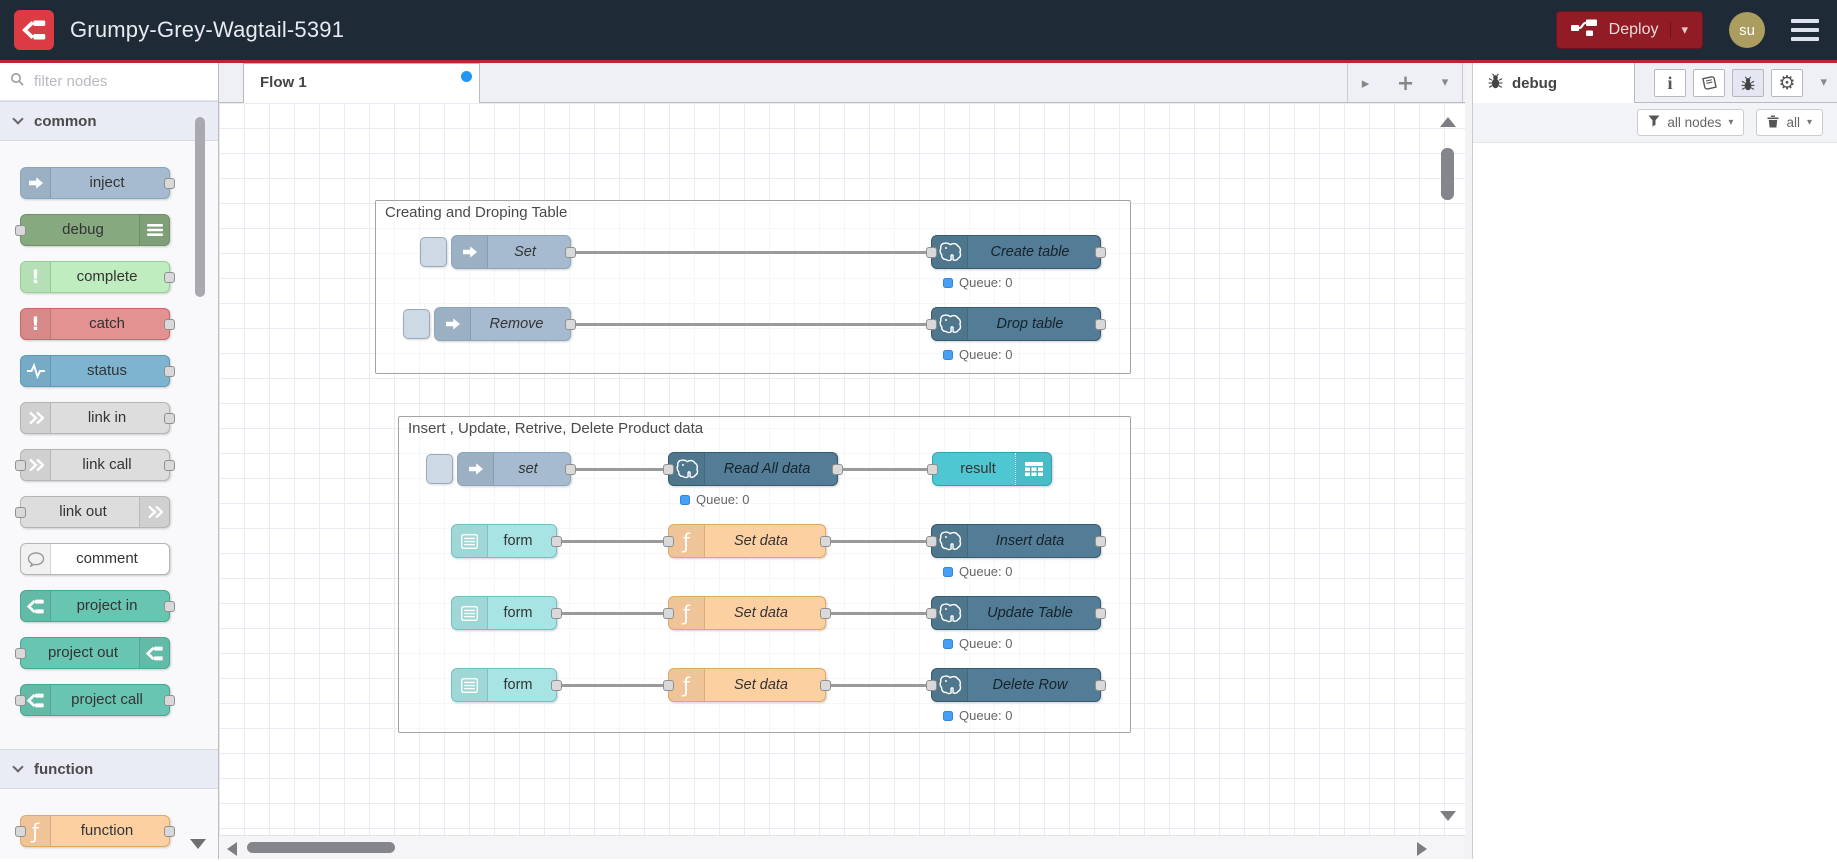 This screenshot has width=1837, height=862. What do you see at coordinates (1629, 30) in the screenshot?
I see `deploy-button: Deploy ▾` at bounding box center [1629, 30].